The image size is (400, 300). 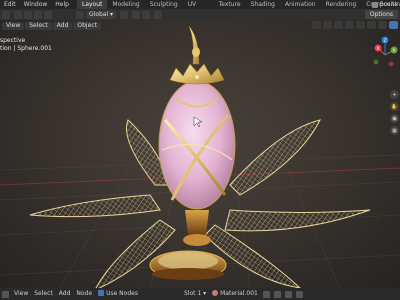 I want to click on menu-help: Help, so click(x=62, y=4).